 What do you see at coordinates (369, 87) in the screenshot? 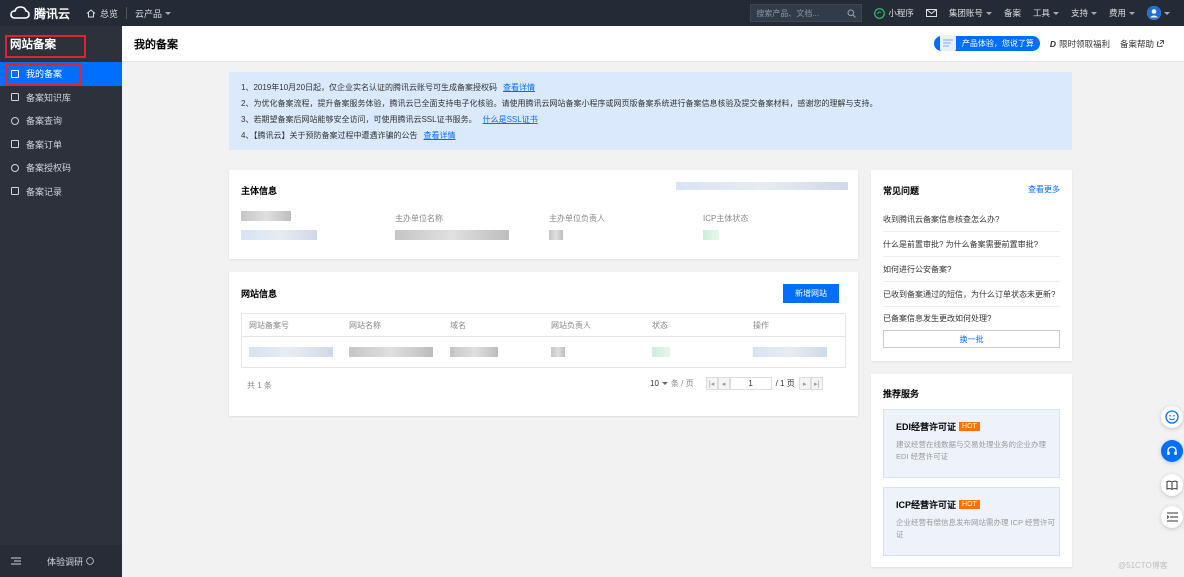
I see `notice-text: 1、2019年10月20日起，仅企业实名认证的腾讯云账号可生成备案授权码` at bounding box center [369, 87].